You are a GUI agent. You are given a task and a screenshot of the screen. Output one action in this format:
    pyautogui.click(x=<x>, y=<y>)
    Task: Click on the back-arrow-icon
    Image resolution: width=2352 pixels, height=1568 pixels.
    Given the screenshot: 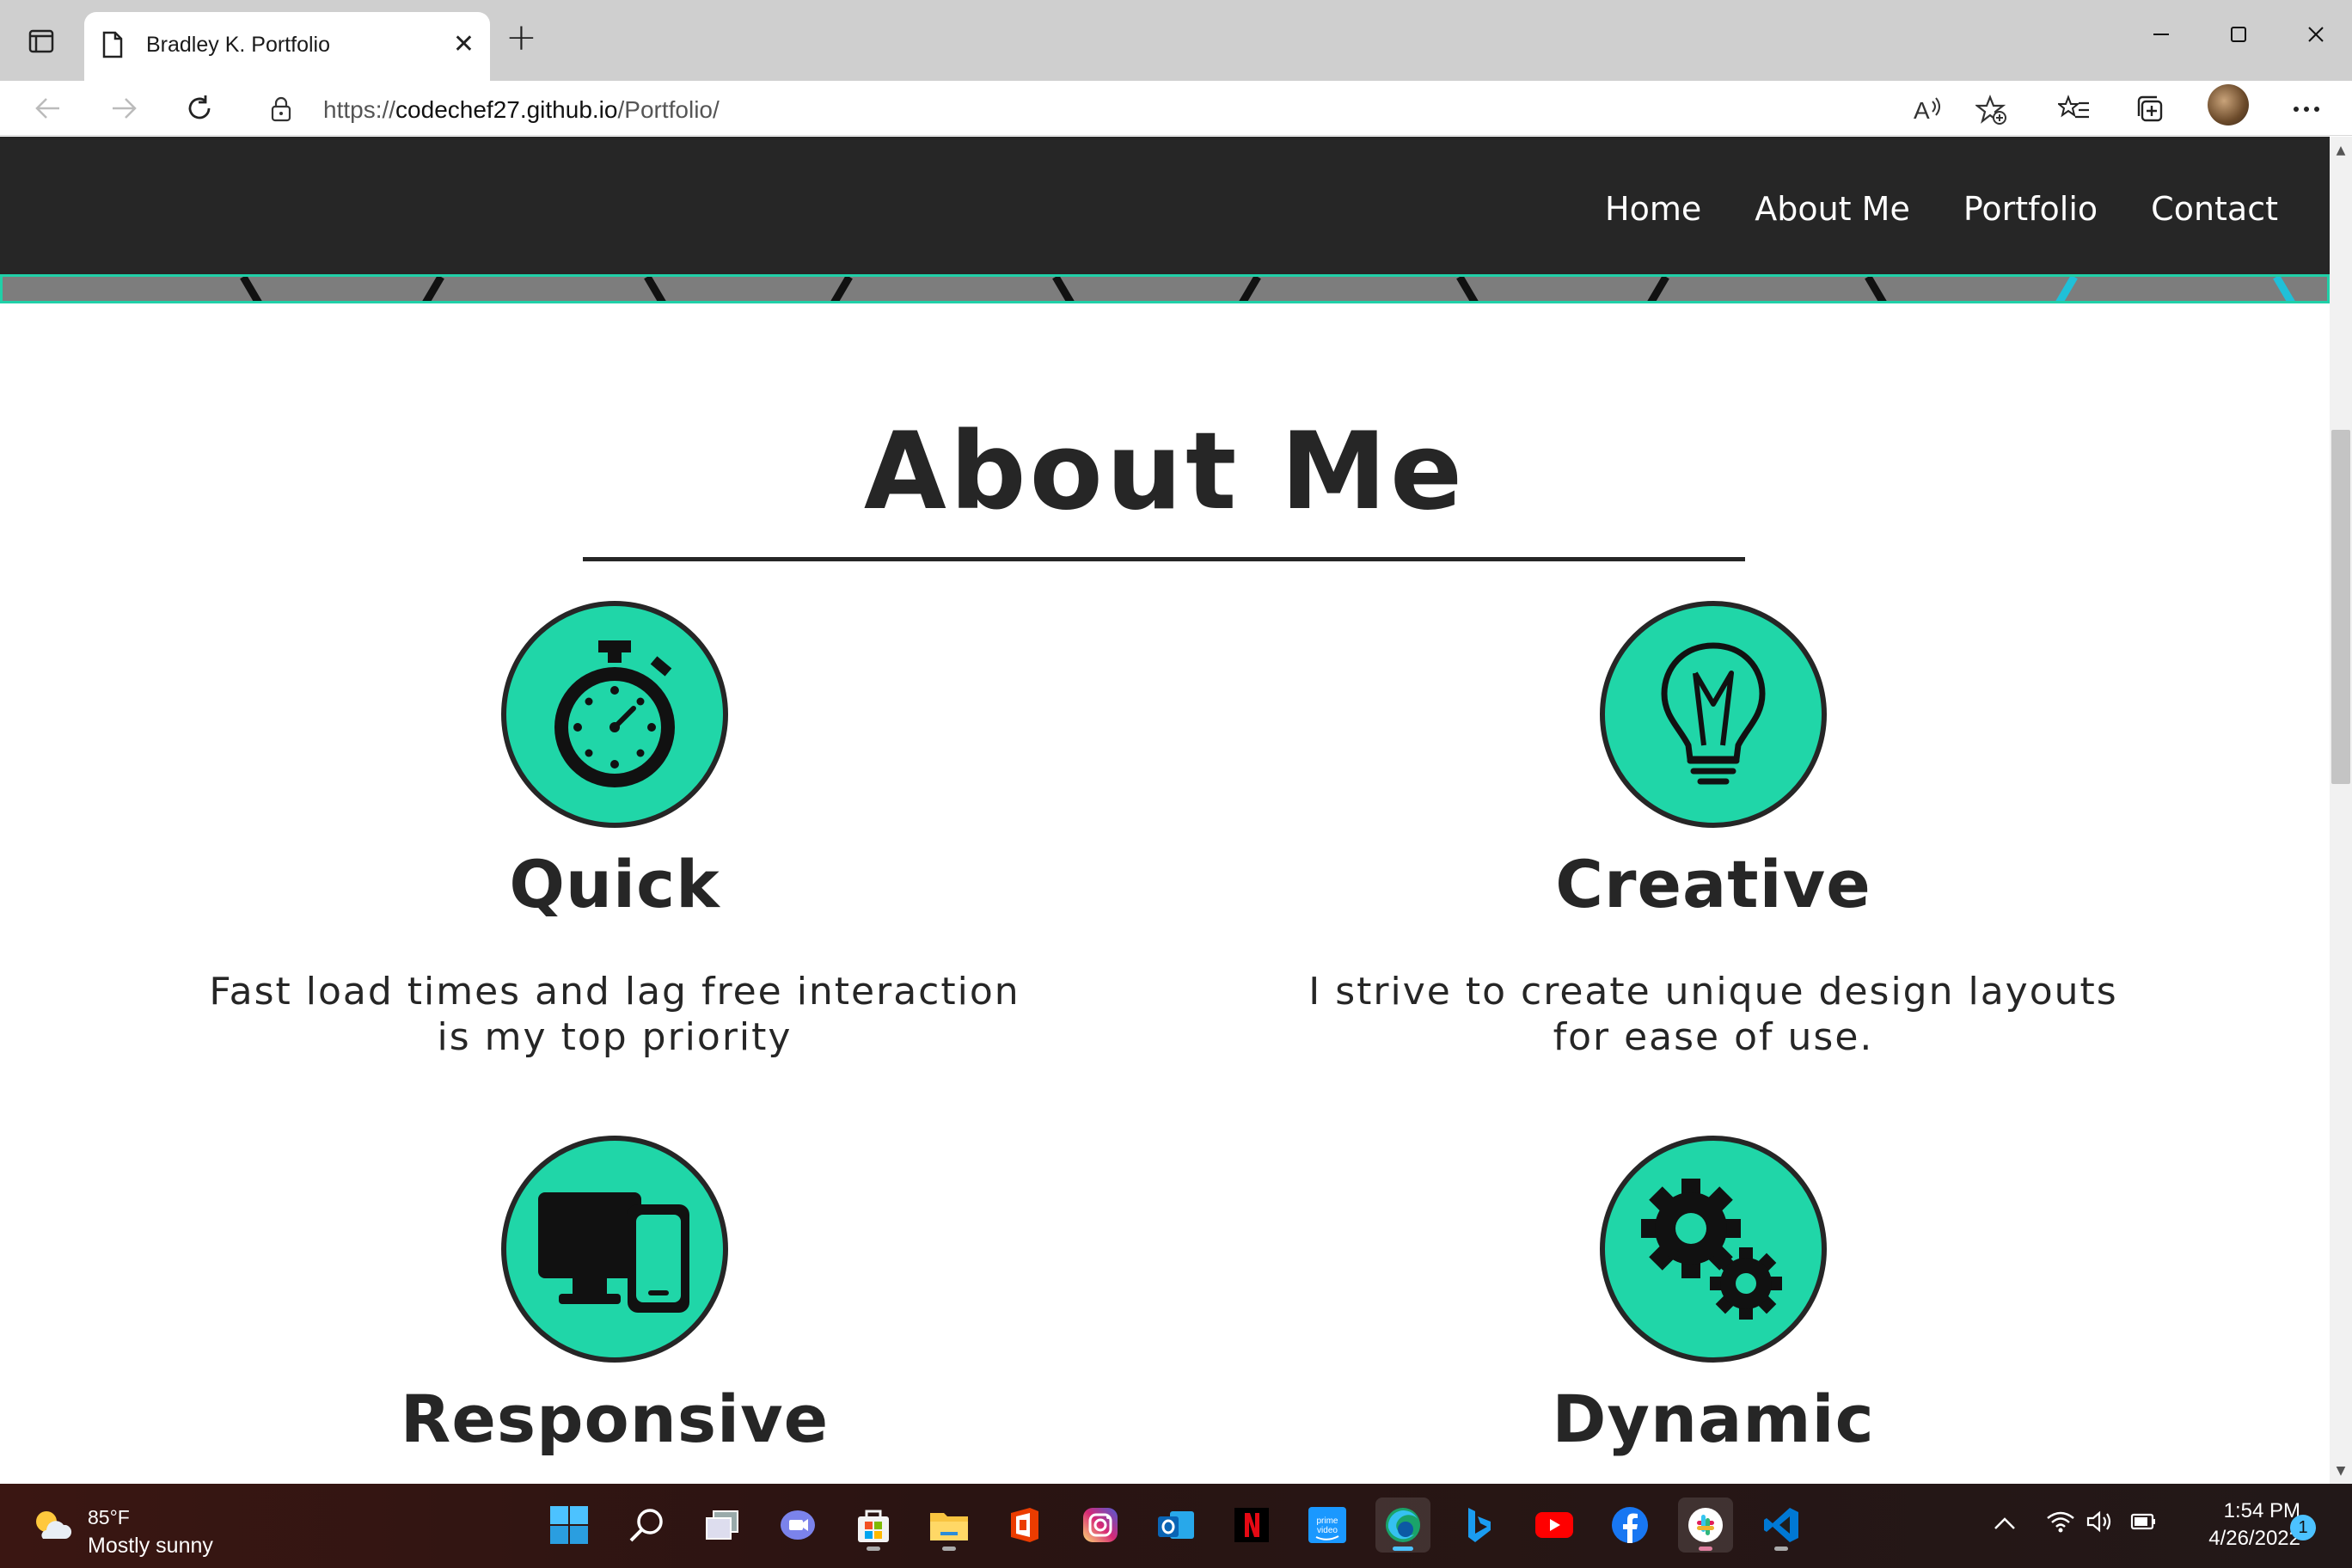 What is the action you would take?
    pyautogui.click(x=47, y=108)
    